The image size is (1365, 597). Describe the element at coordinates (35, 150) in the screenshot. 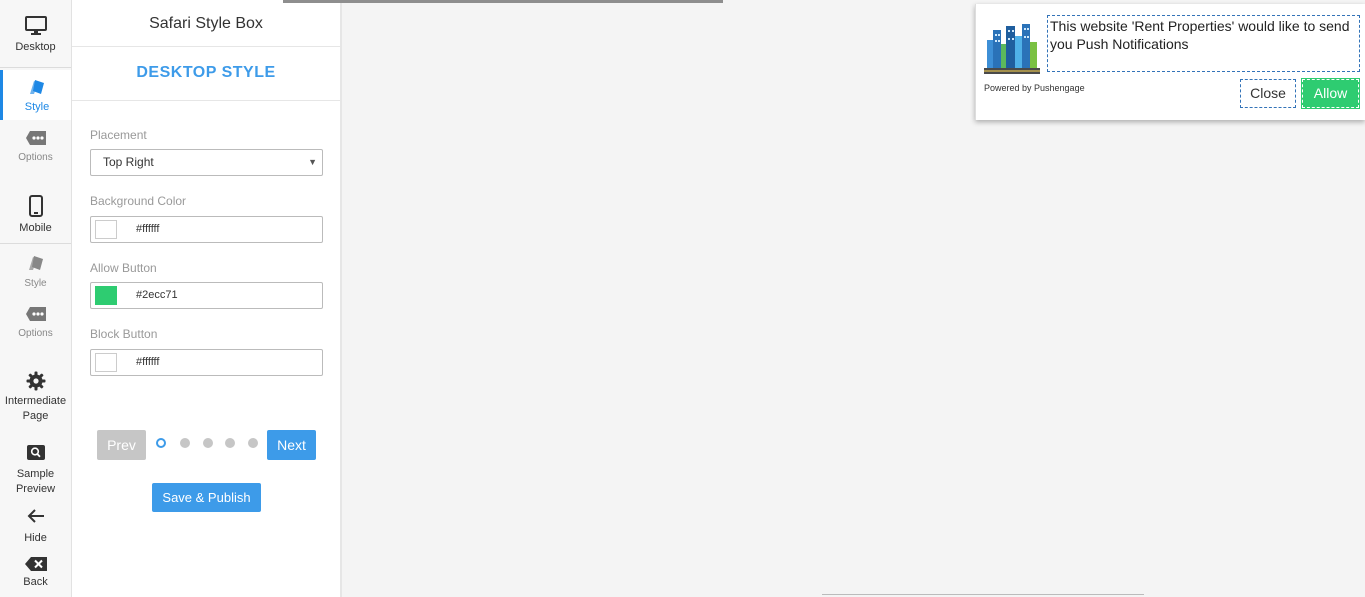

I see `rail-desktop-options: Options` at that location.